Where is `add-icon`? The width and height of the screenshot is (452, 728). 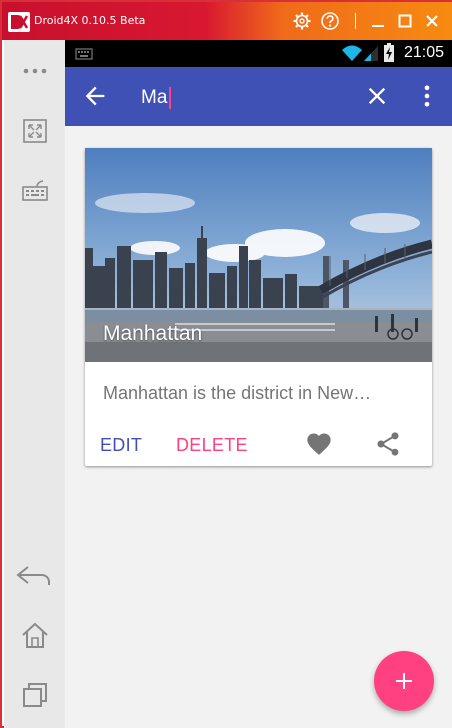 add-icon is located at coordinates (404, 681).